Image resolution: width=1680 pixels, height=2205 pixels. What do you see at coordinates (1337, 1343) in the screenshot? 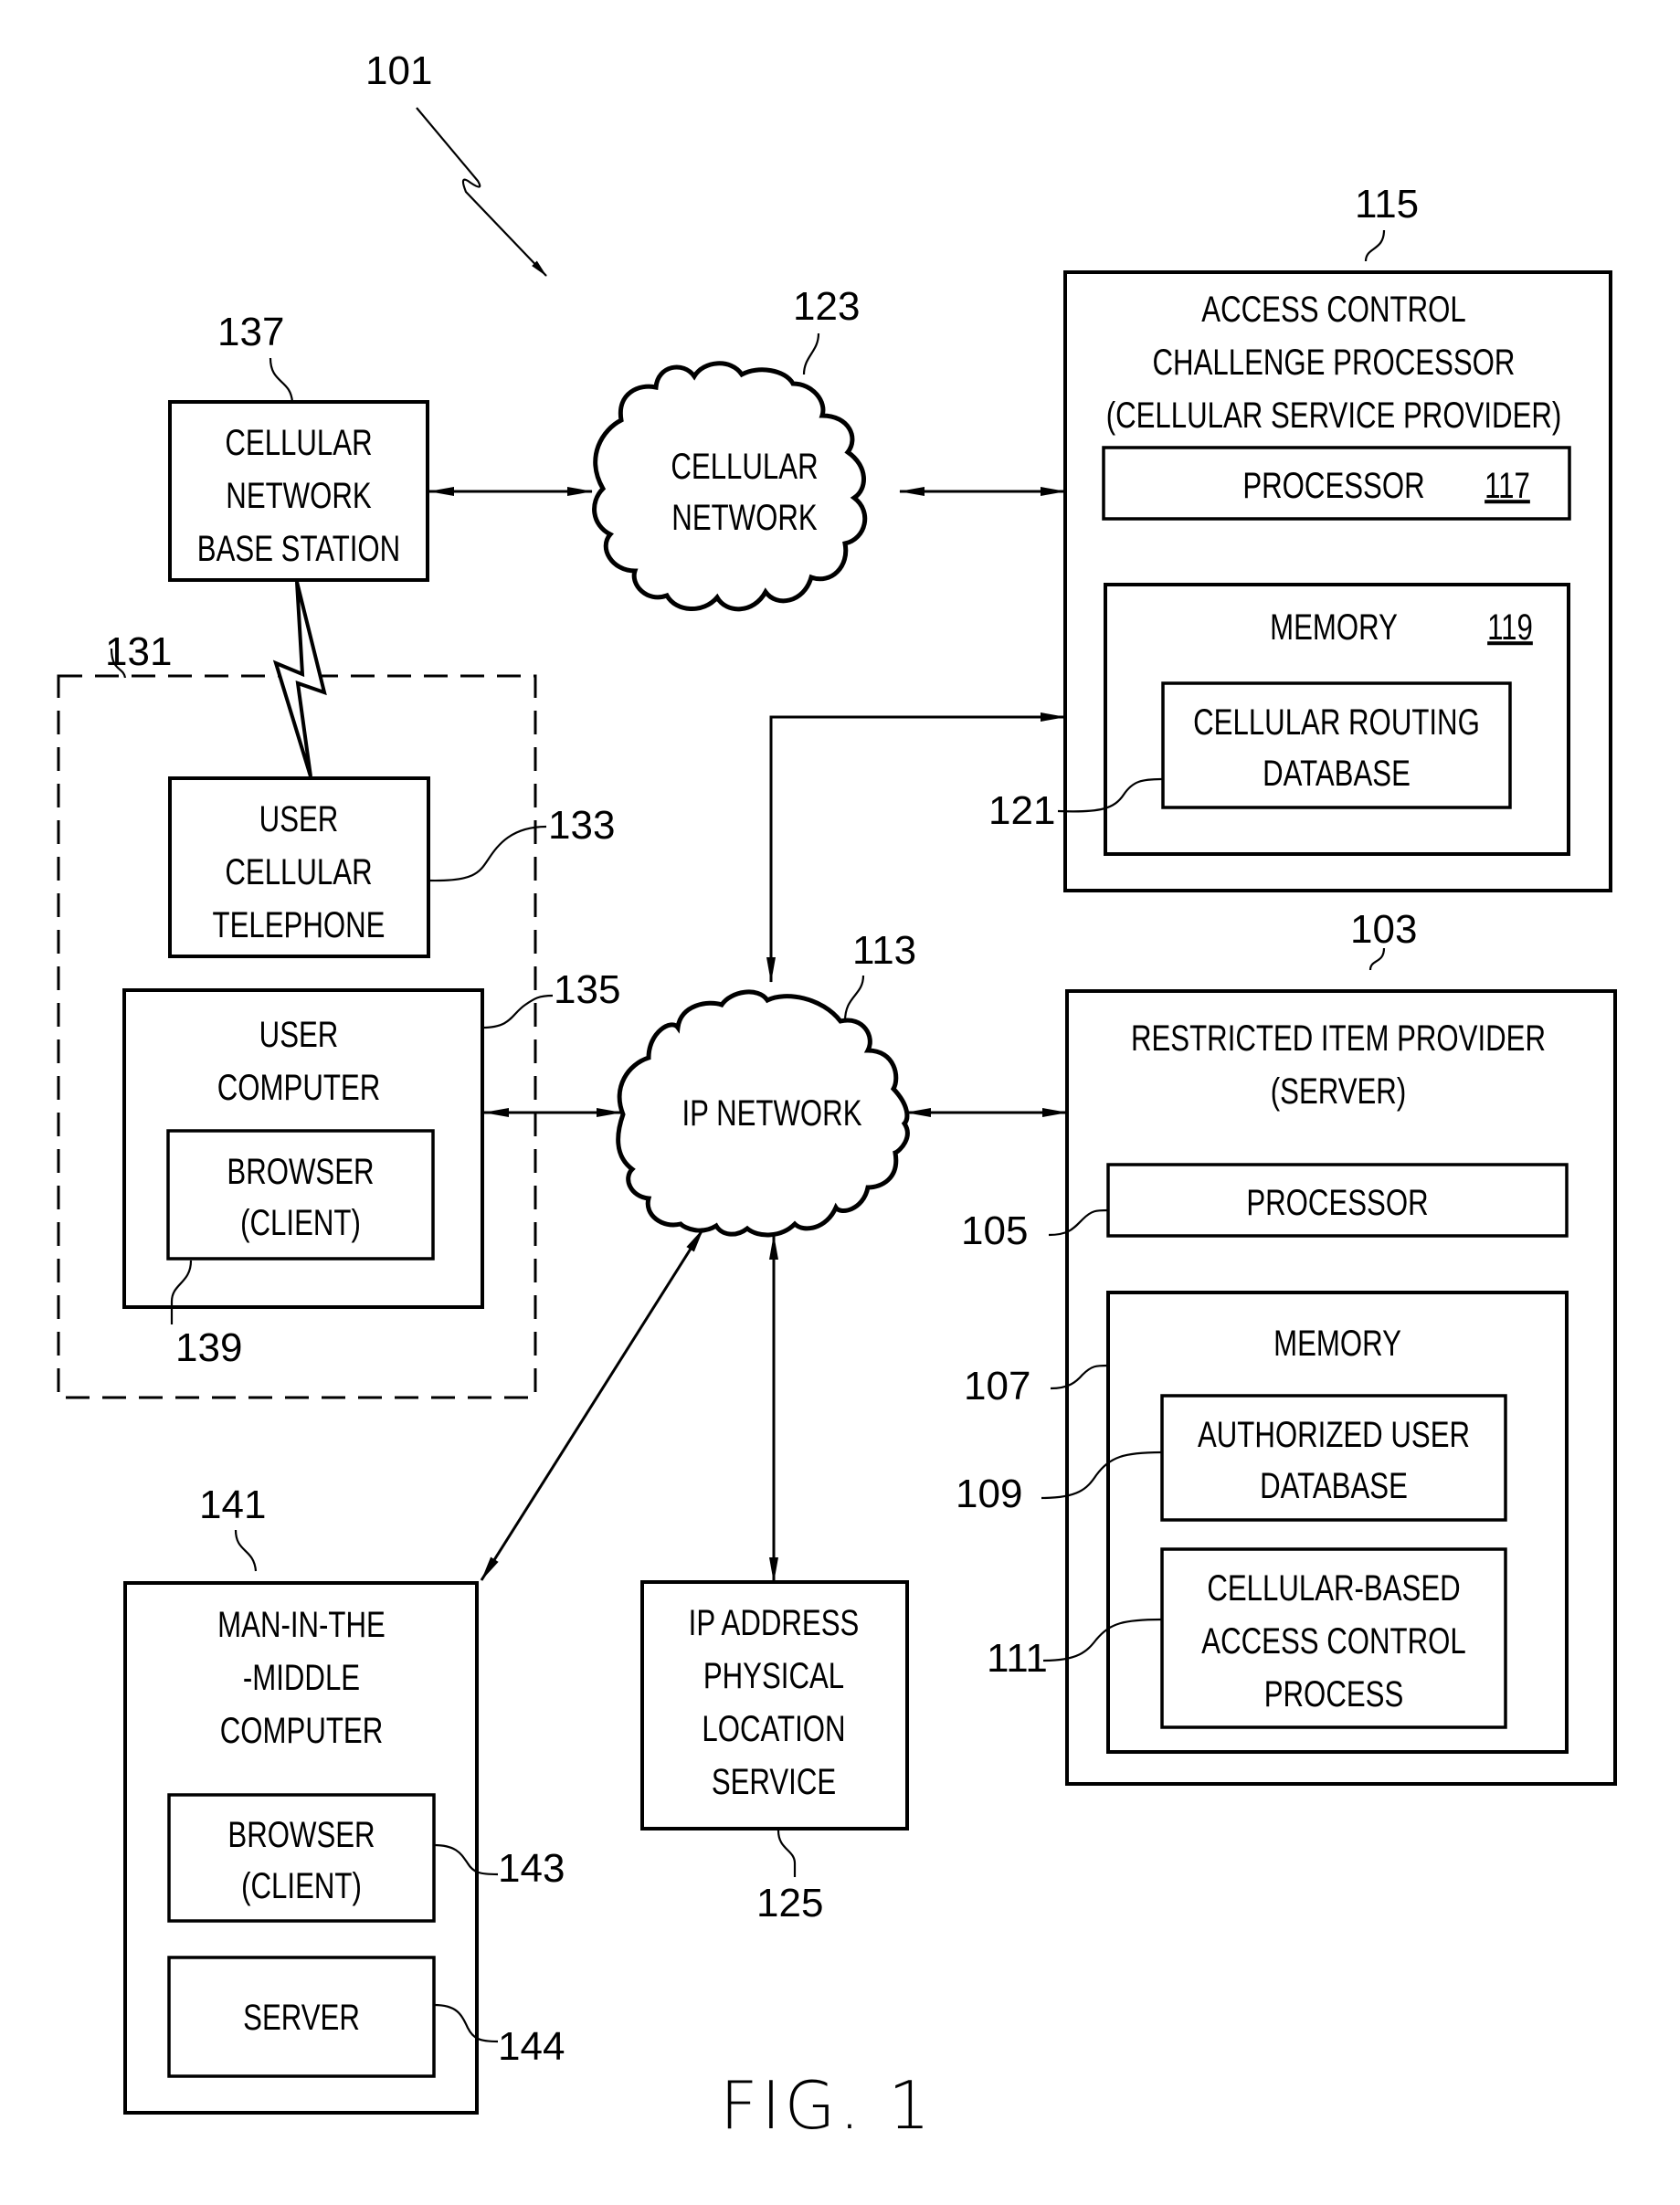
I see `server-memory-label: MEMORY` at bounding box center [1337, 1343].